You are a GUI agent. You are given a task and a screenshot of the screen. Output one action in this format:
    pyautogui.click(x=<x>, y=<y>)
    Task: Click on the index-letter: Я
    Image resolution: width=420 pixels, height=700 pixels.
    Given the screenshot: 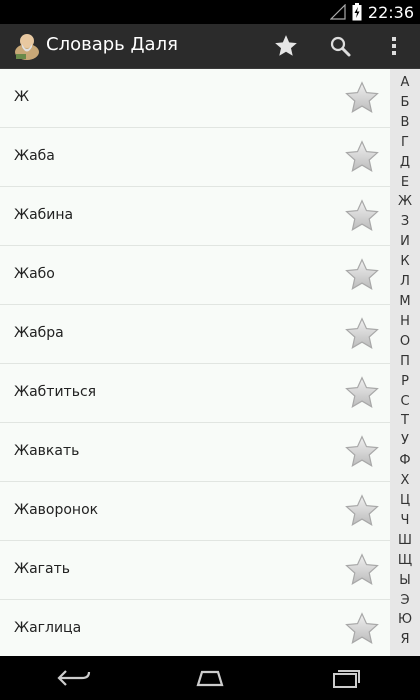 What is the action you would take?
    pyautogui.click(x=405, y=640)
    